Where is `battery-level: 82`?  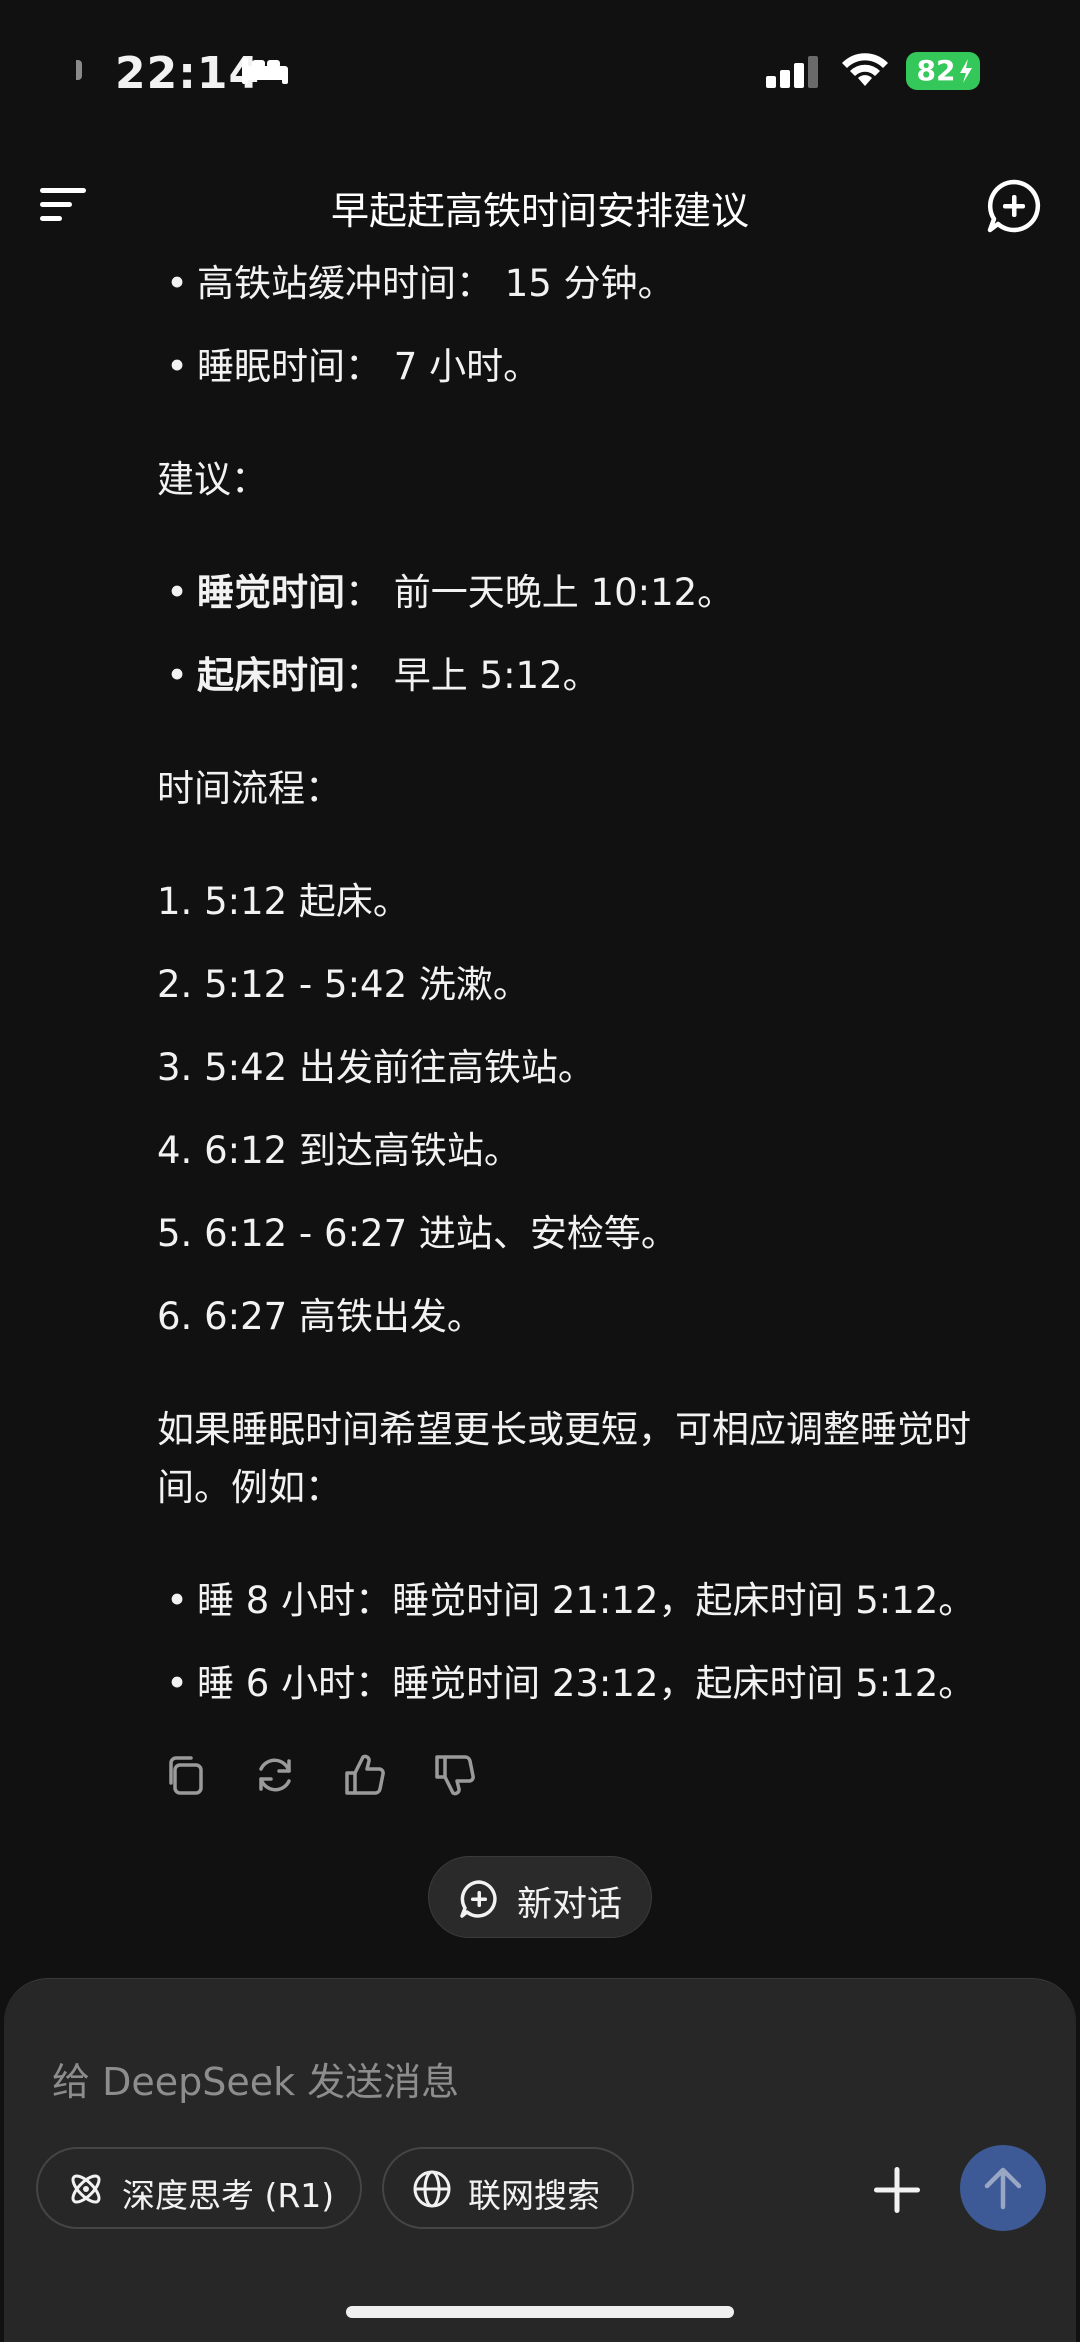 battery-level: 82 is located at coordinates (936, 70).